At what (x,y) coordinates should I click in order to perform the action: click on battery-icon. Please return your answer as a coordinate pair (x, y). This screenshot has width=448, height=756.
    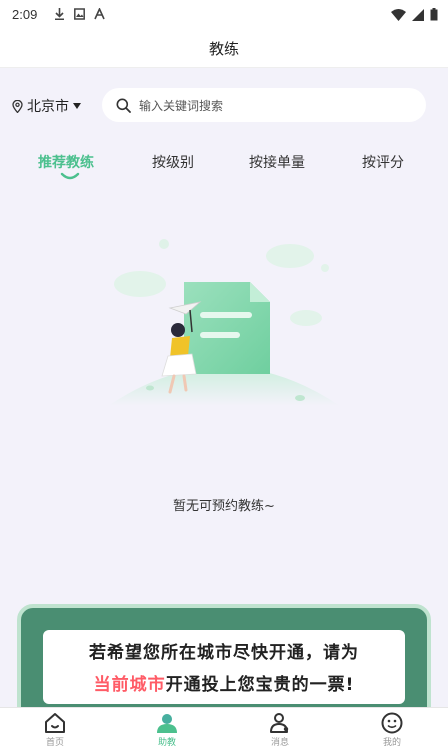
    Looking at the image, I should click on (434, 14).